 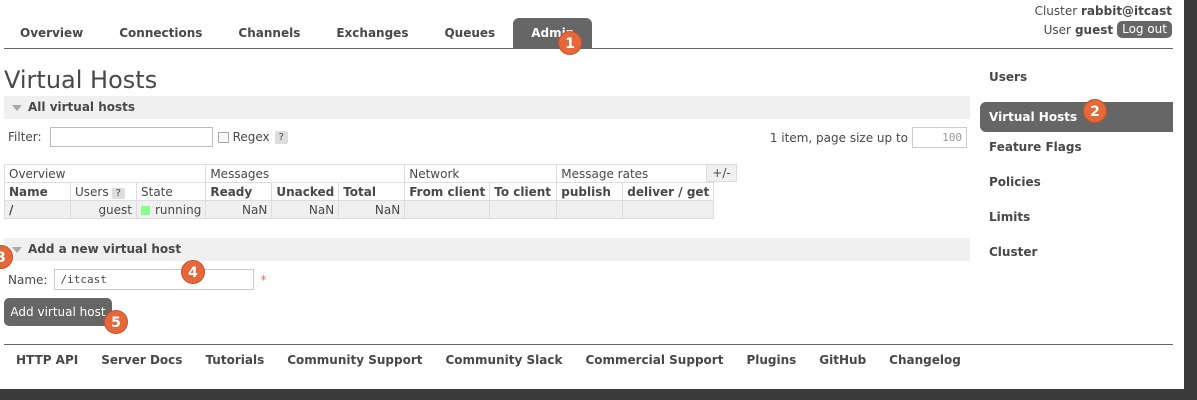 I want to click on regex-help-button: ?, so click(x=281, y=137).